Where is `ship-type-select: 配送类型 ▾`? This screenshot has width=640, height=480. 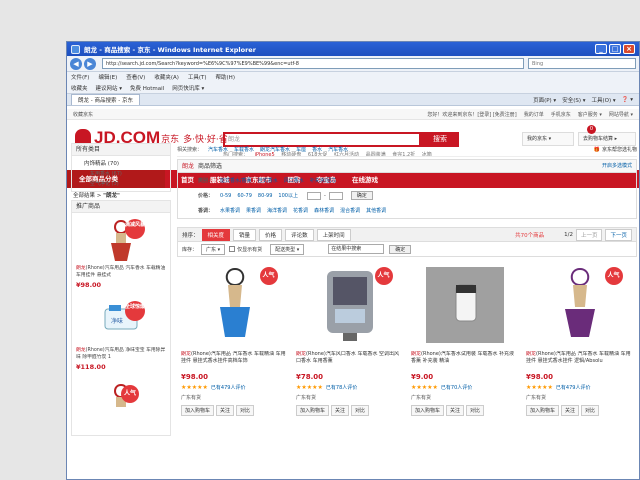 ship-type-select: 配送类型 ▾ is located at coordinates (287, 249).